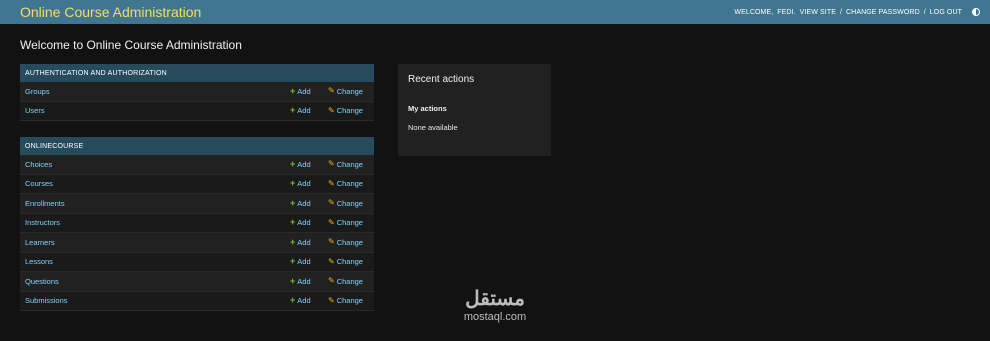 The height and width of the screenshot is (341, 990). I want to click on model-link-enrollments: Enrollments, so click(157, 203).